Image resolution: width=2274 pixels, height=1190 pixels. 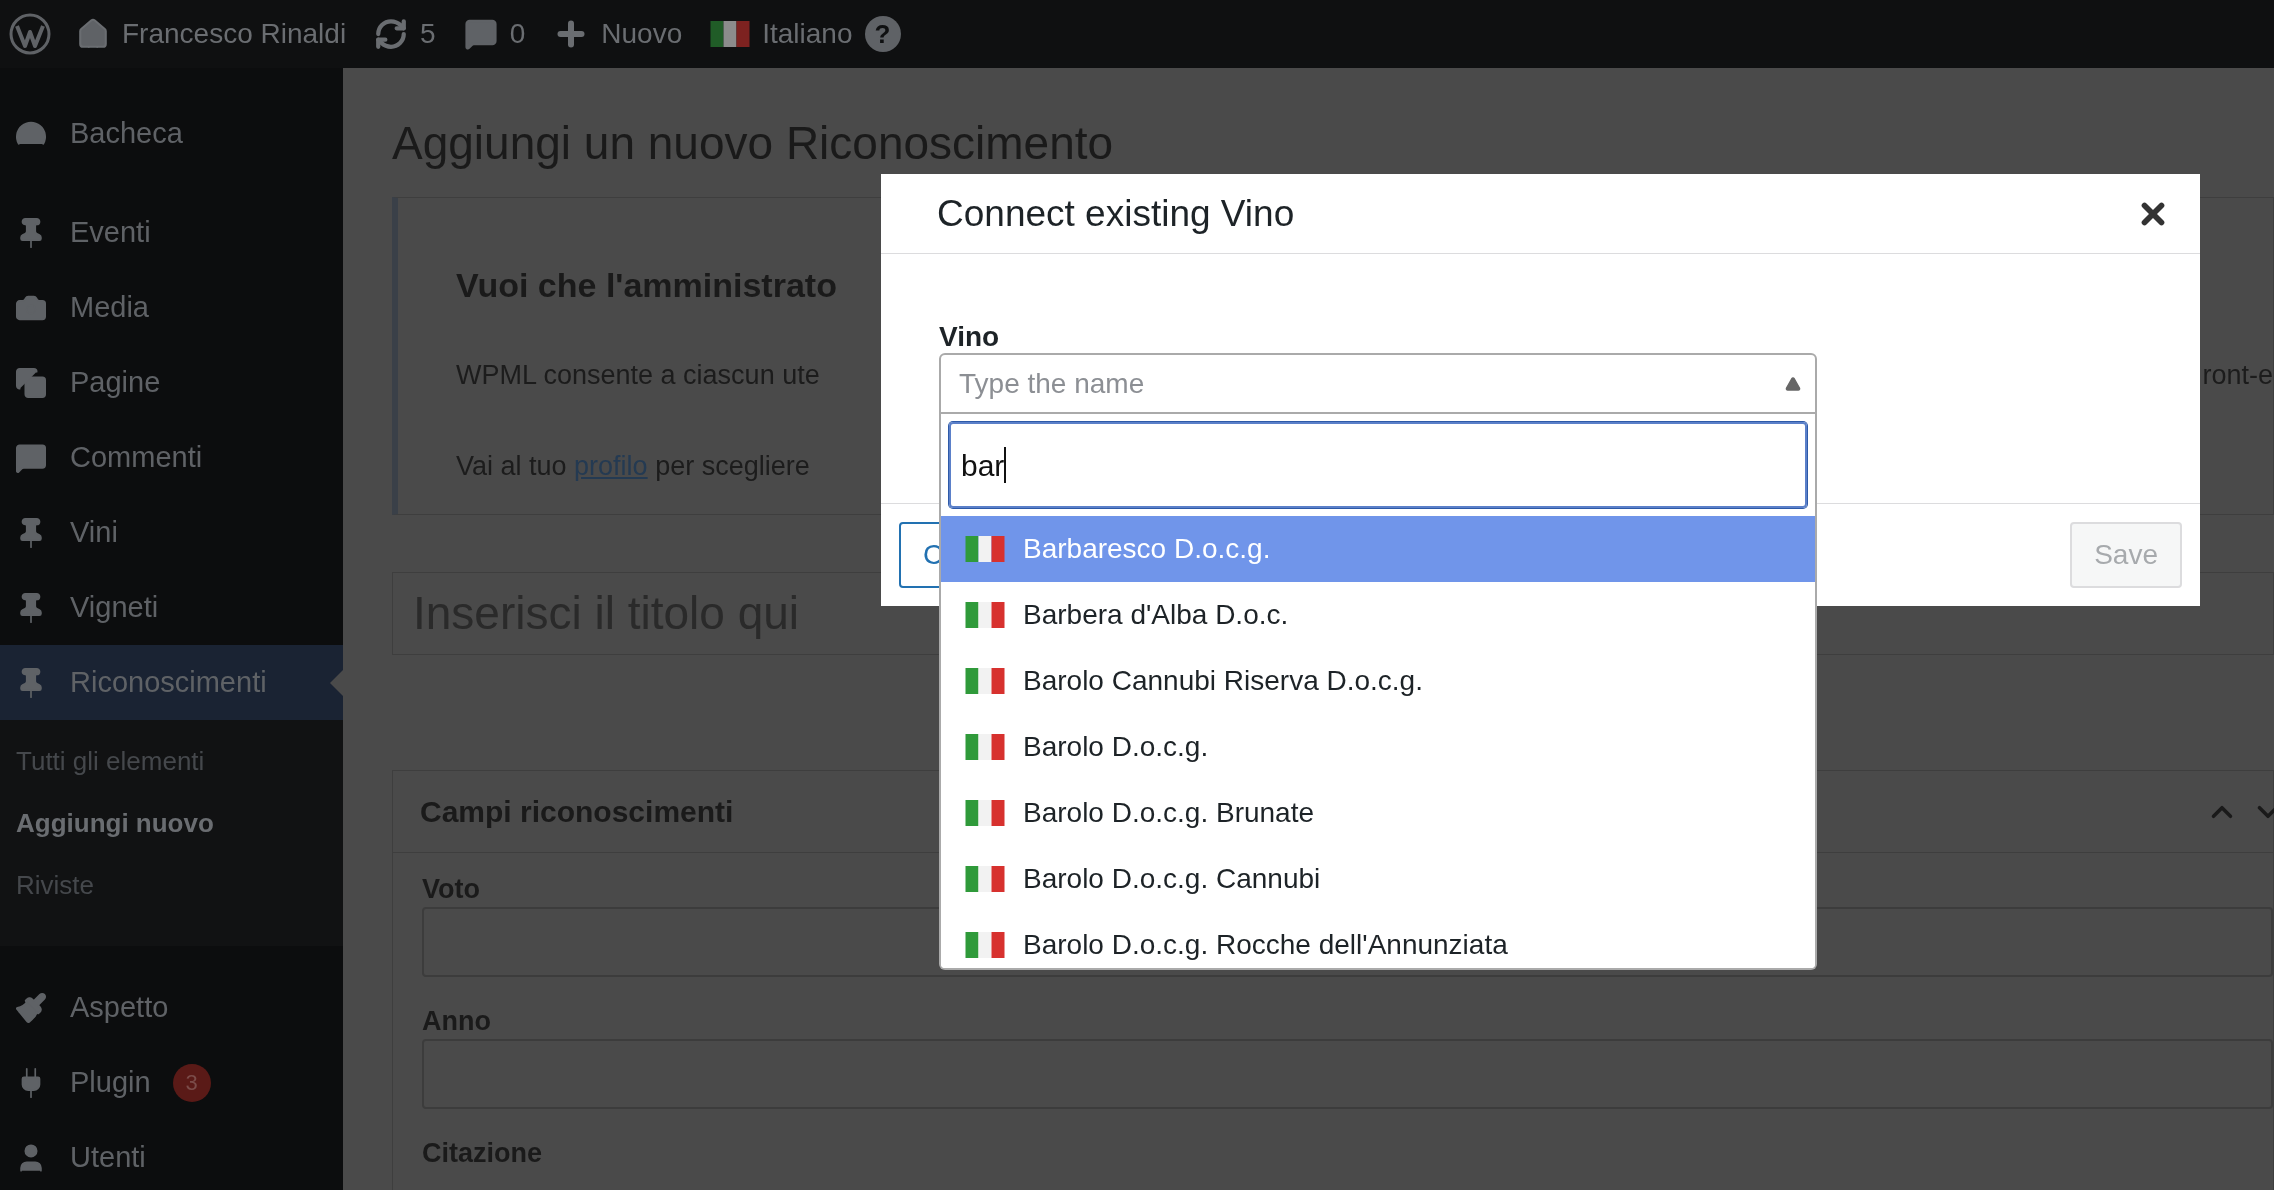 What do you see at coordinates (779, 34) in the screenshot?
I see `language-link: Italiano` at bounding box center [779, 34].